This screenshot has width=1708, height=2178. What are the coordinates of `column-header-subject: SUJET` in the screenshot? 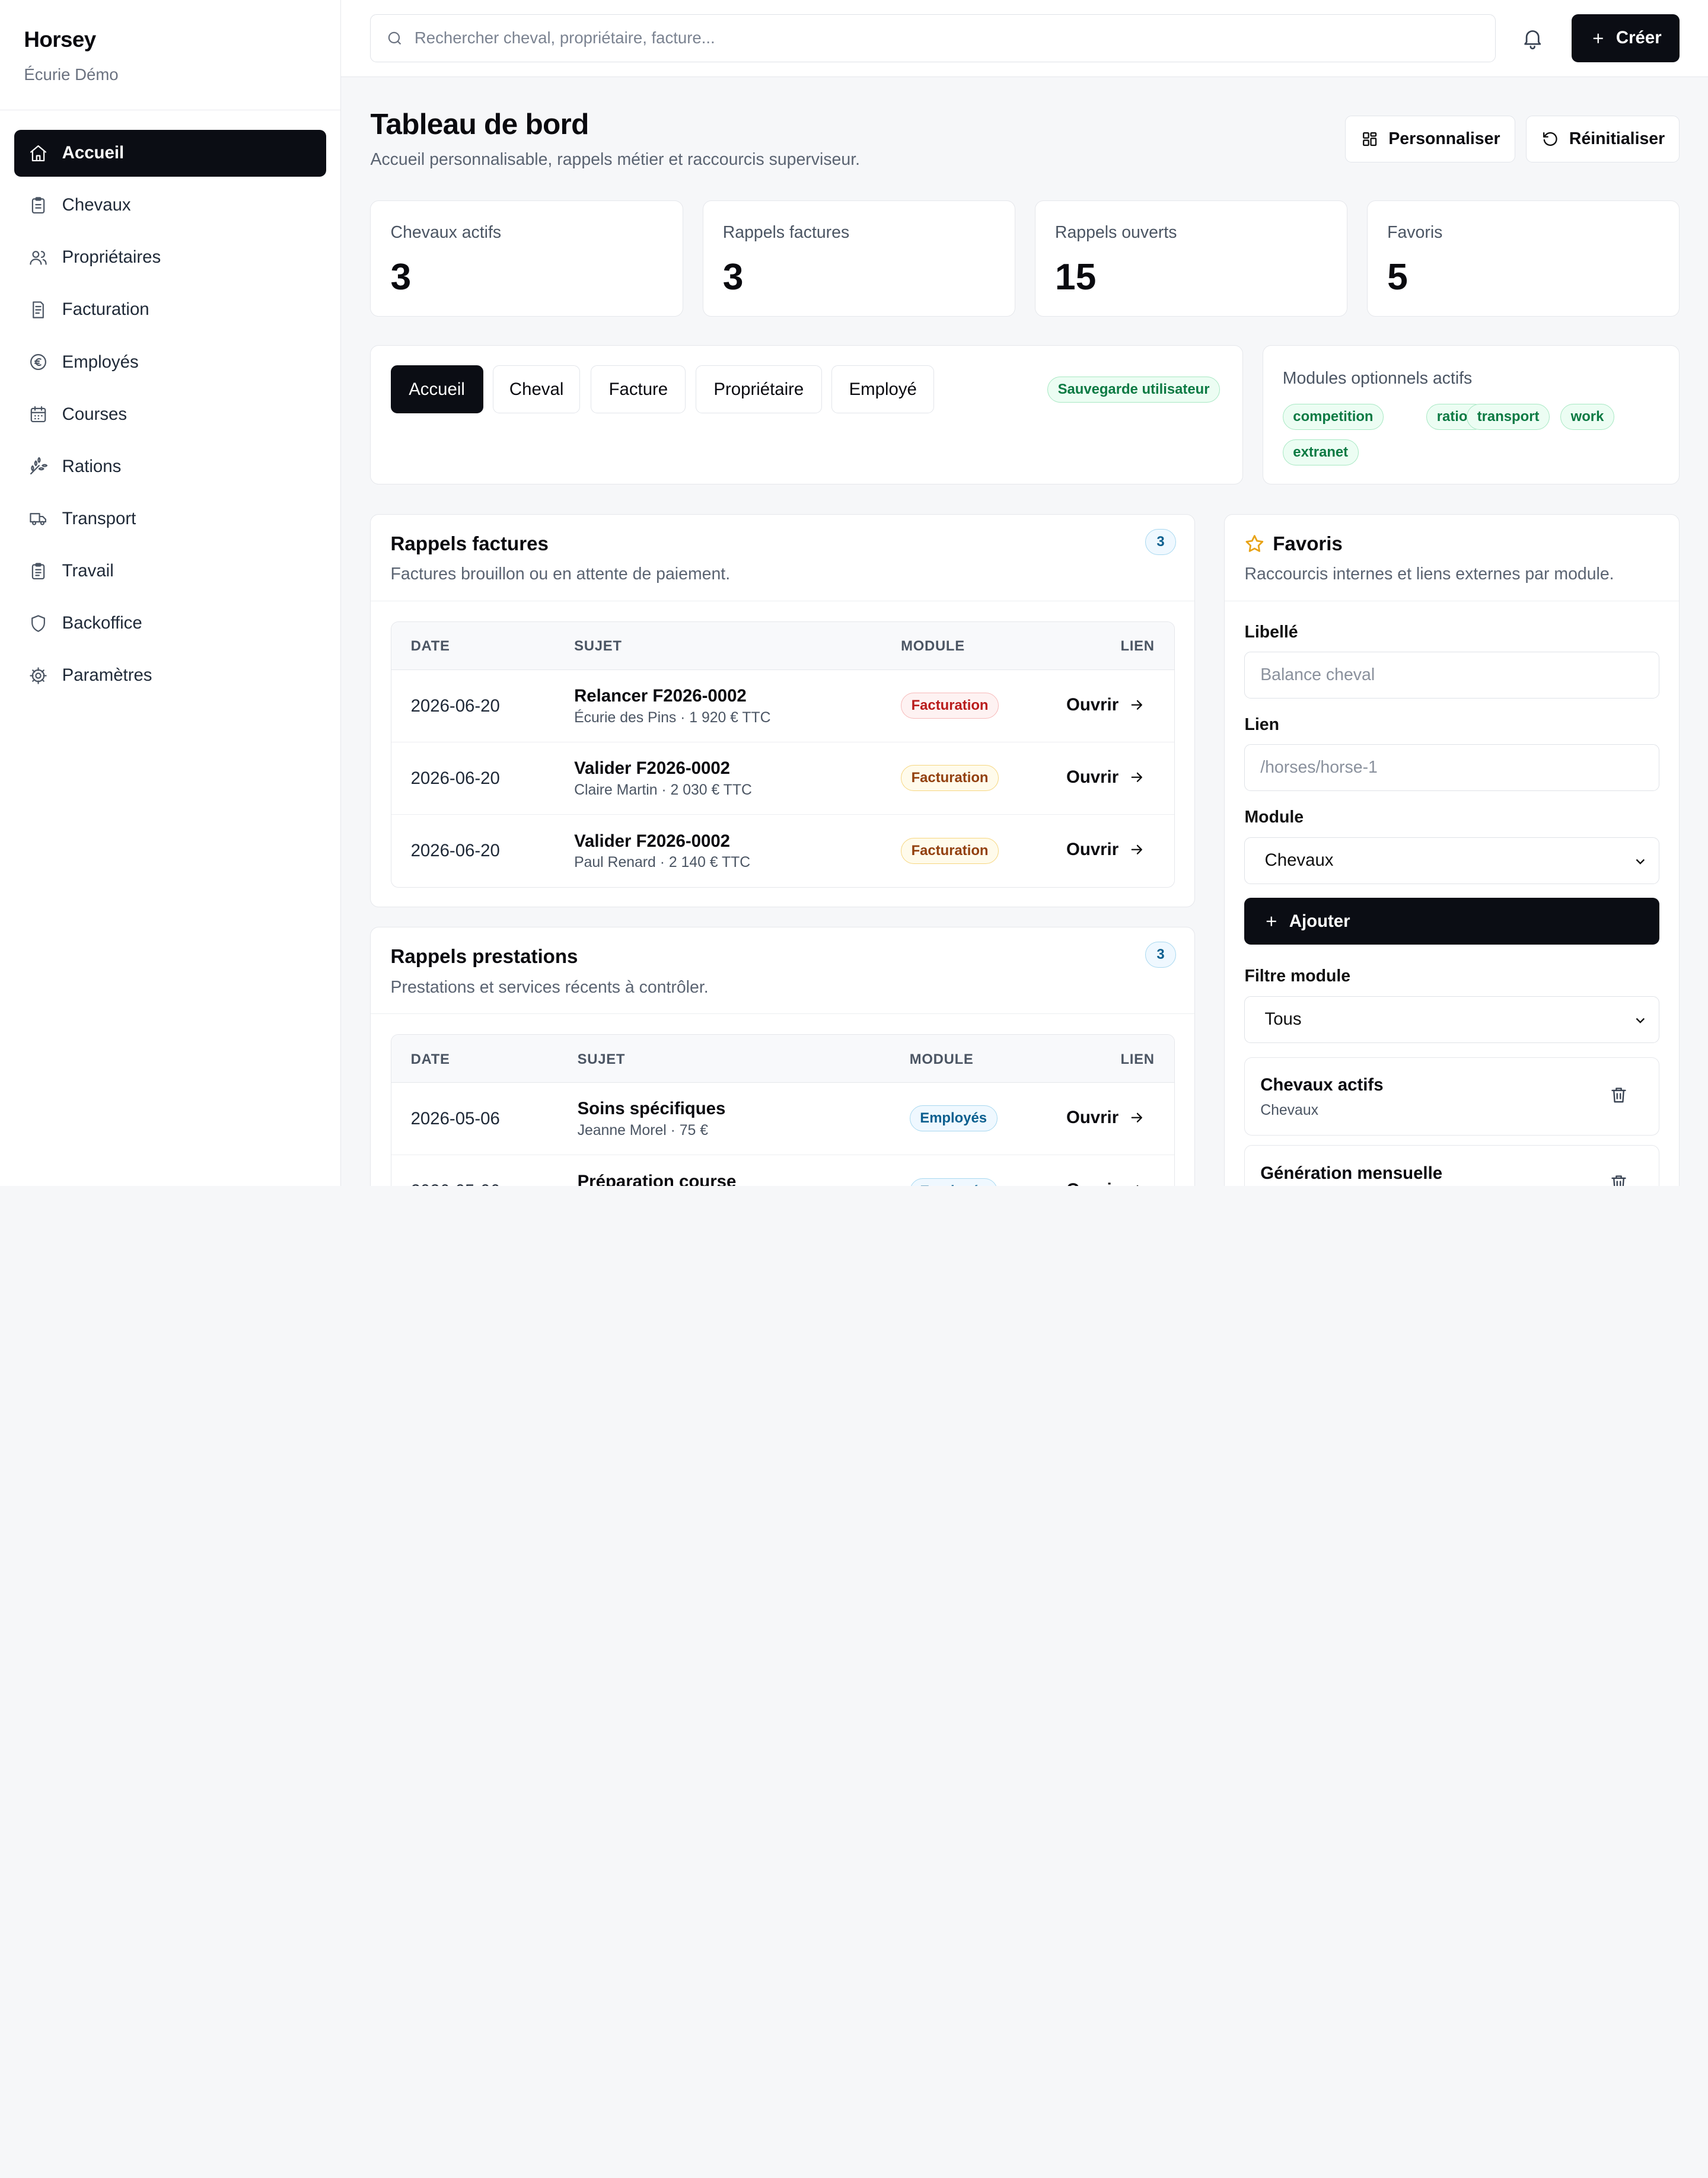 It's located at (598, 646).